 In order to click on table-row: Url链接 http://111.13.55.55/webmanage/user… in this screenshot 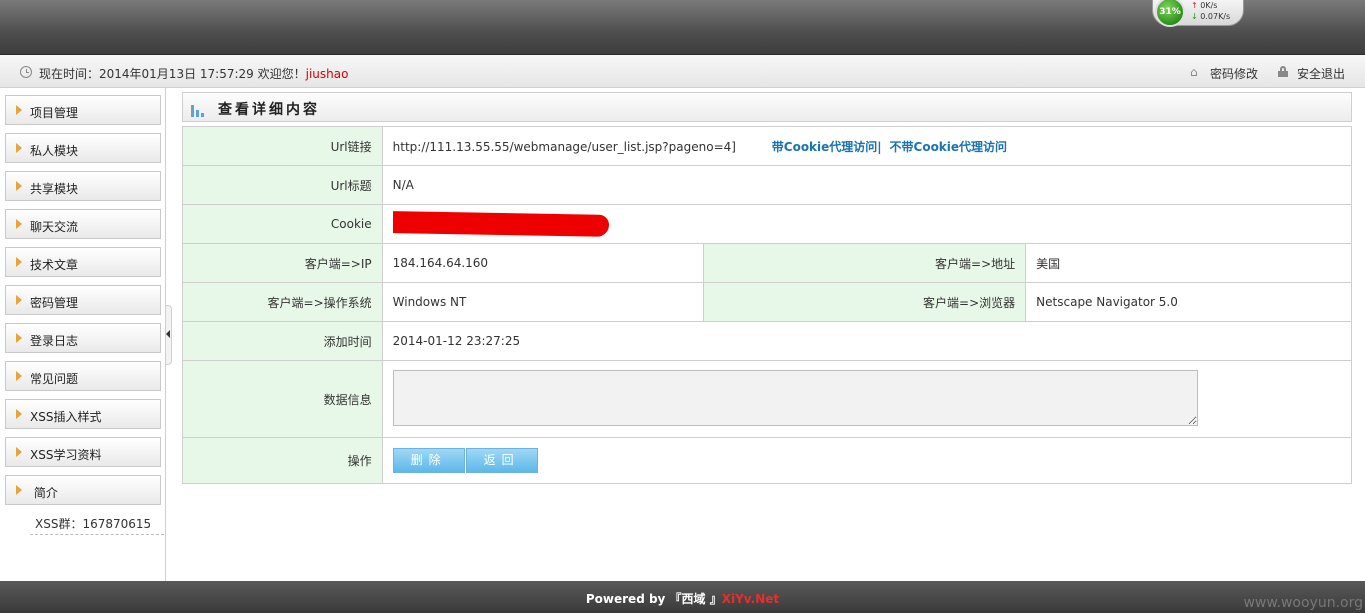, I will do `click(767, 146)`.